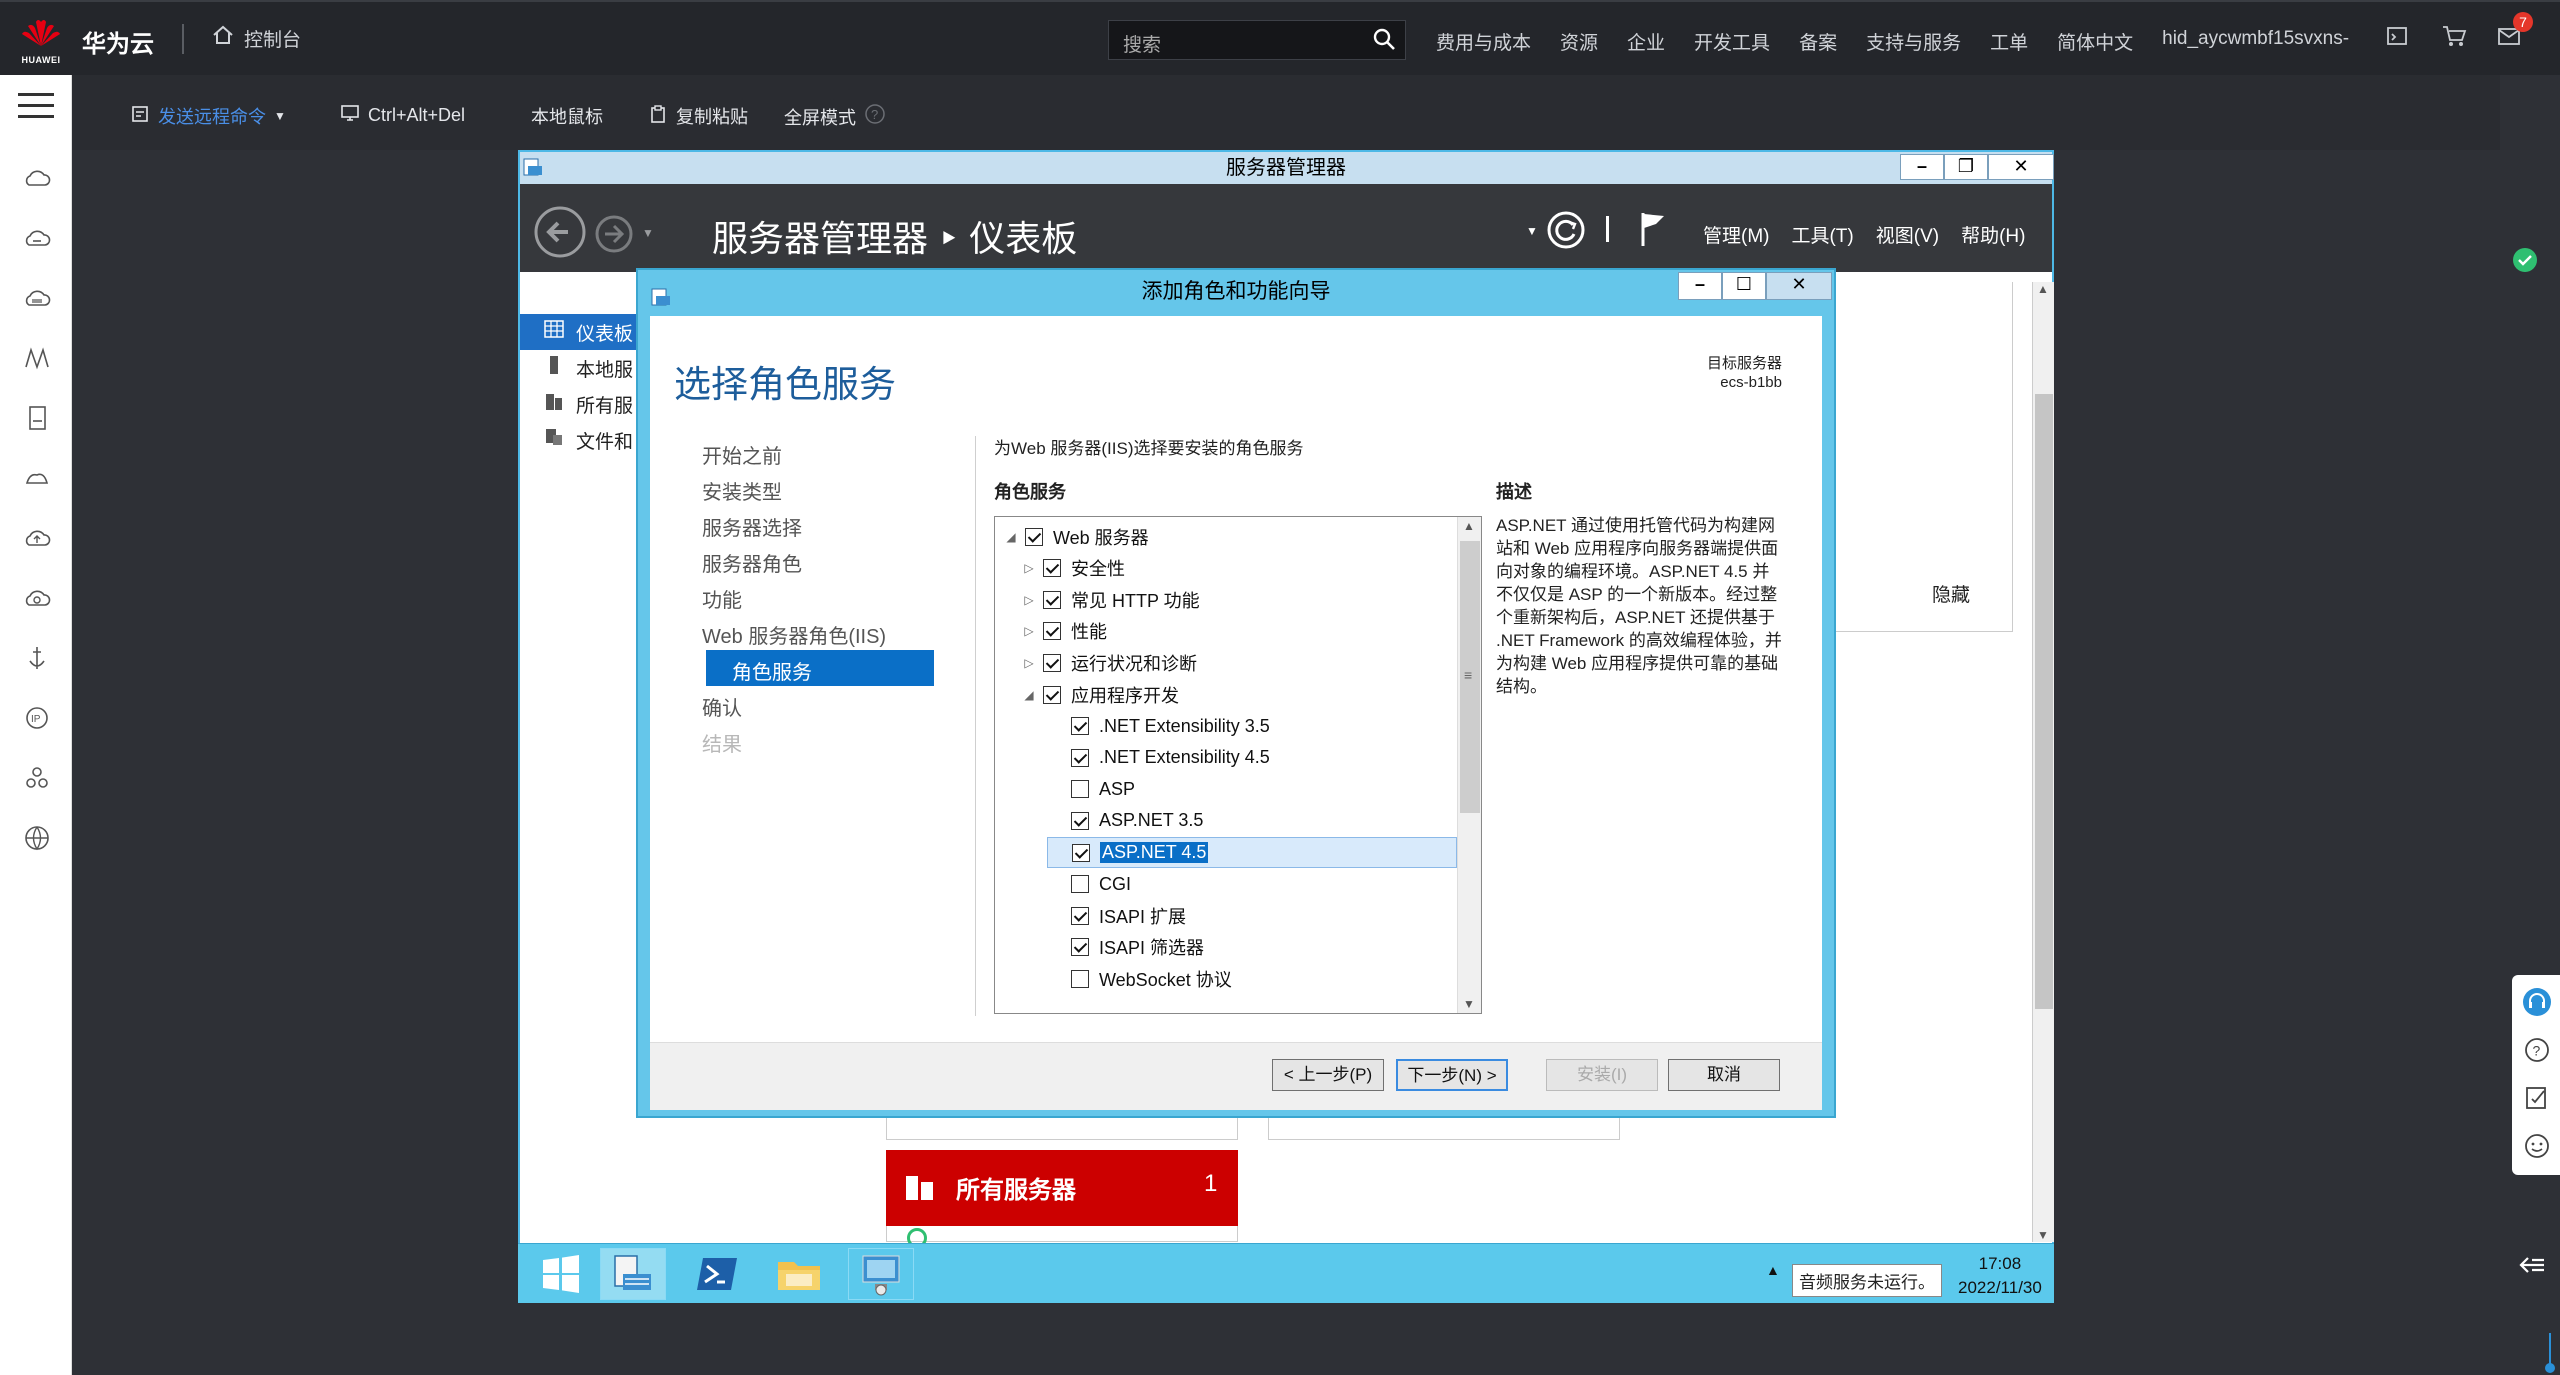 This screenshot has width=2560, height=1375. What do you see at coordinates (2532, 1267) in the screenshot?
I see `collapse-panel-icon` at bounding box center [2532, 1267].